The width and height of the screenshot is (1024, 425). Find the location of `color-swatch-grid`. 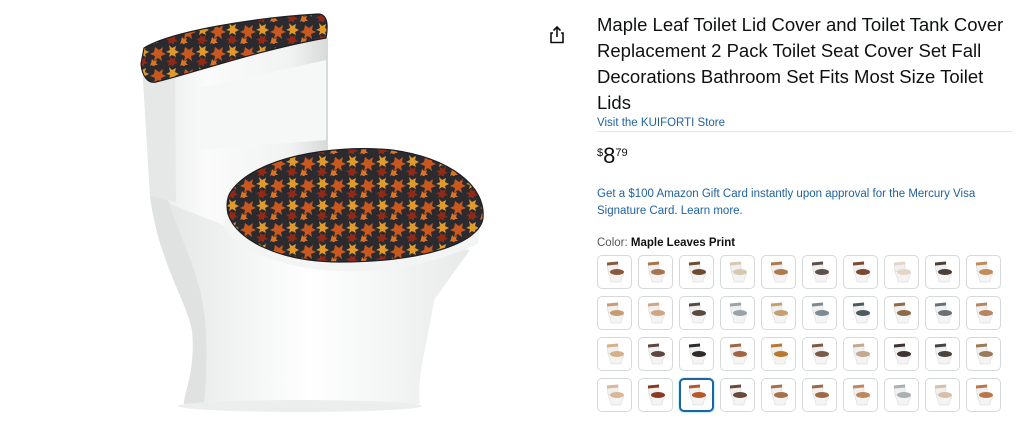

color-swatch-grid is located at coordinates (804, 333).